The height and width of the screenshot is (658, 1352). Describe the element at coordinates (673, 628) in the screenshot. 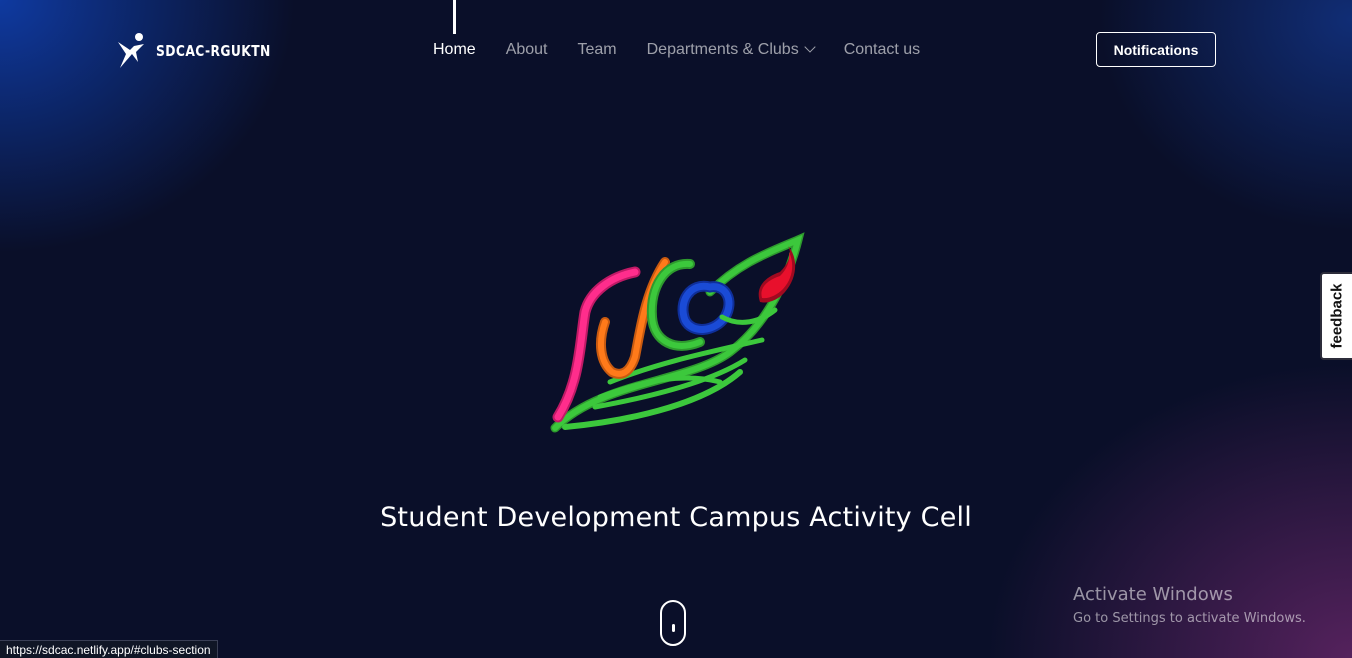

I see `scroll-wheel` at that location.